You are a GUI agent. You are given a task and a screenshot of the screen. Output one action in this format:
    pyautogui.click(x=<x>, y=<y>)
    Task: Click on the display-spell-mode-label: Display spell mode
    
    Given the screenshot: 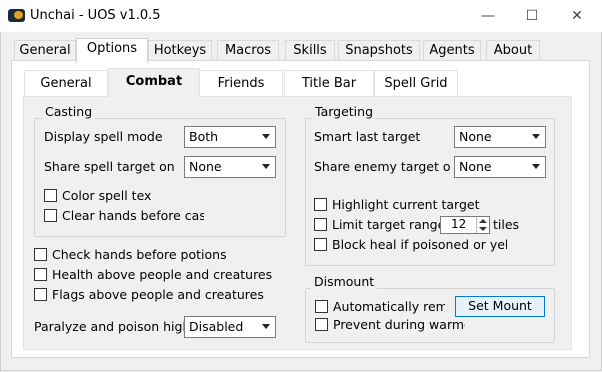 What is the action you would take?
    pyautogui.click(x=103, y=136)
    